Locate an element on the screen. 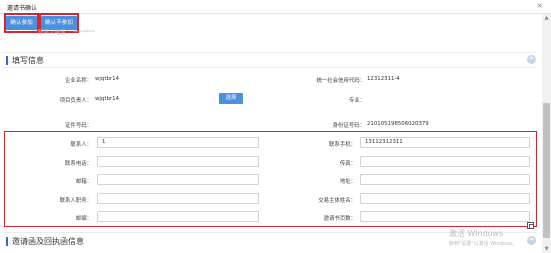 The image size is (551, 253). credit-code-value: 12312311-4 is located at coordinates (383, 79).